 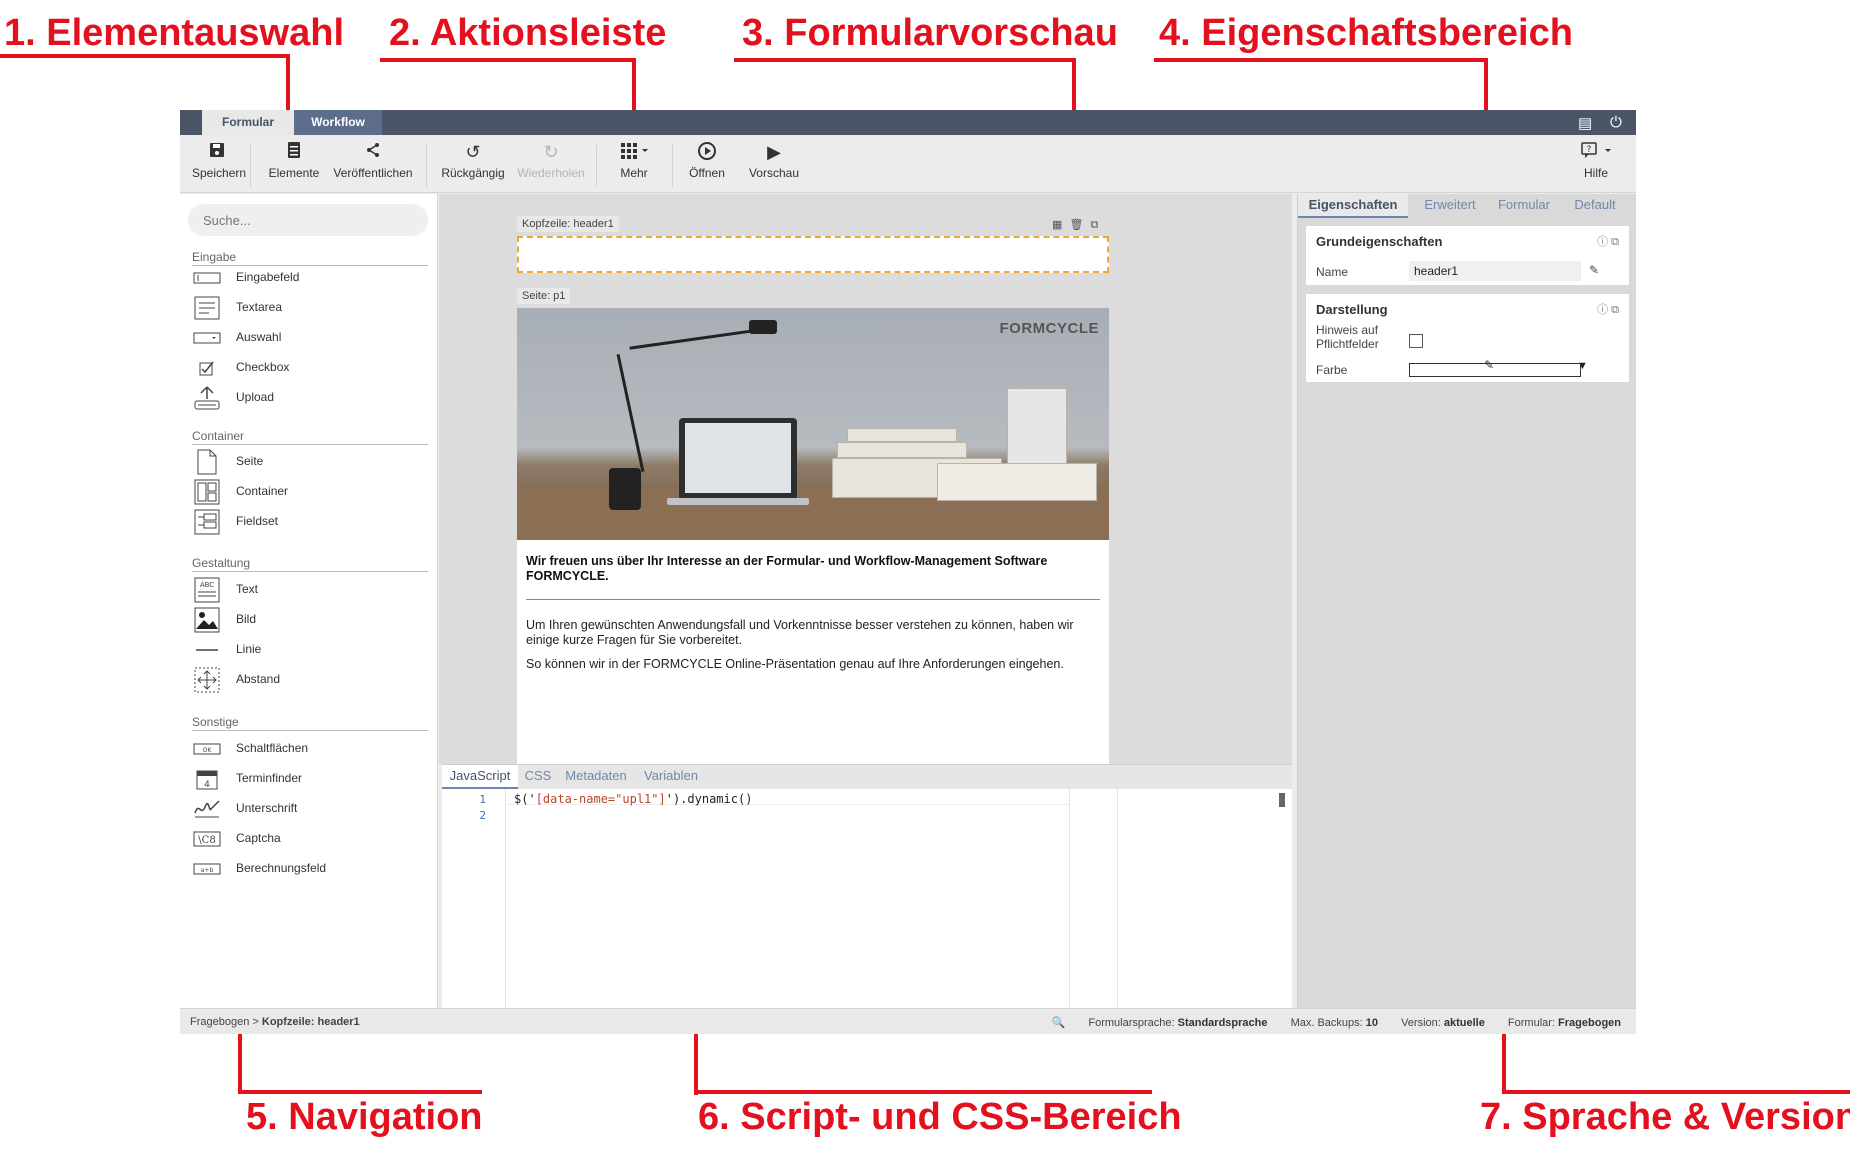 What do you see at coordinates (338, 122) in the screenshot?
I see `tab-workflow: Workflow` at bounding box center [338, 122].